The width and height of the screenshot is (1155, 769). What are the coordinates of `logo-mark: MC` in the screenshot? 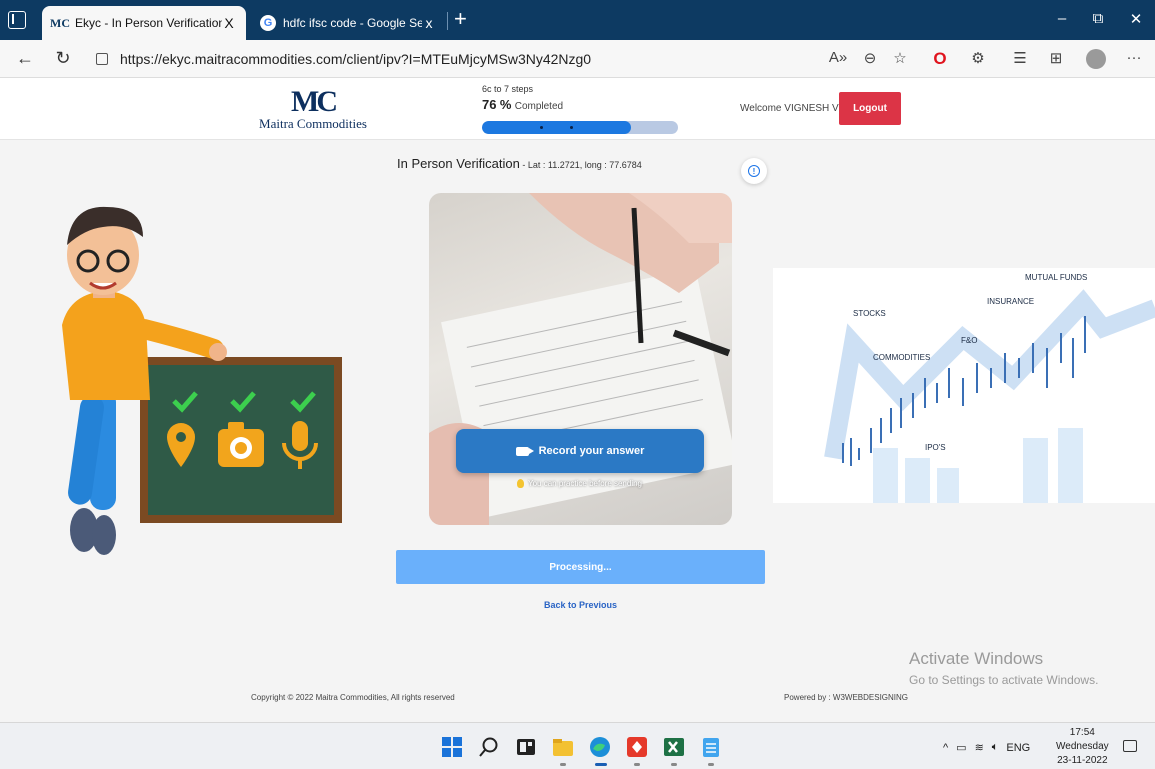 It's located at (314, 101).